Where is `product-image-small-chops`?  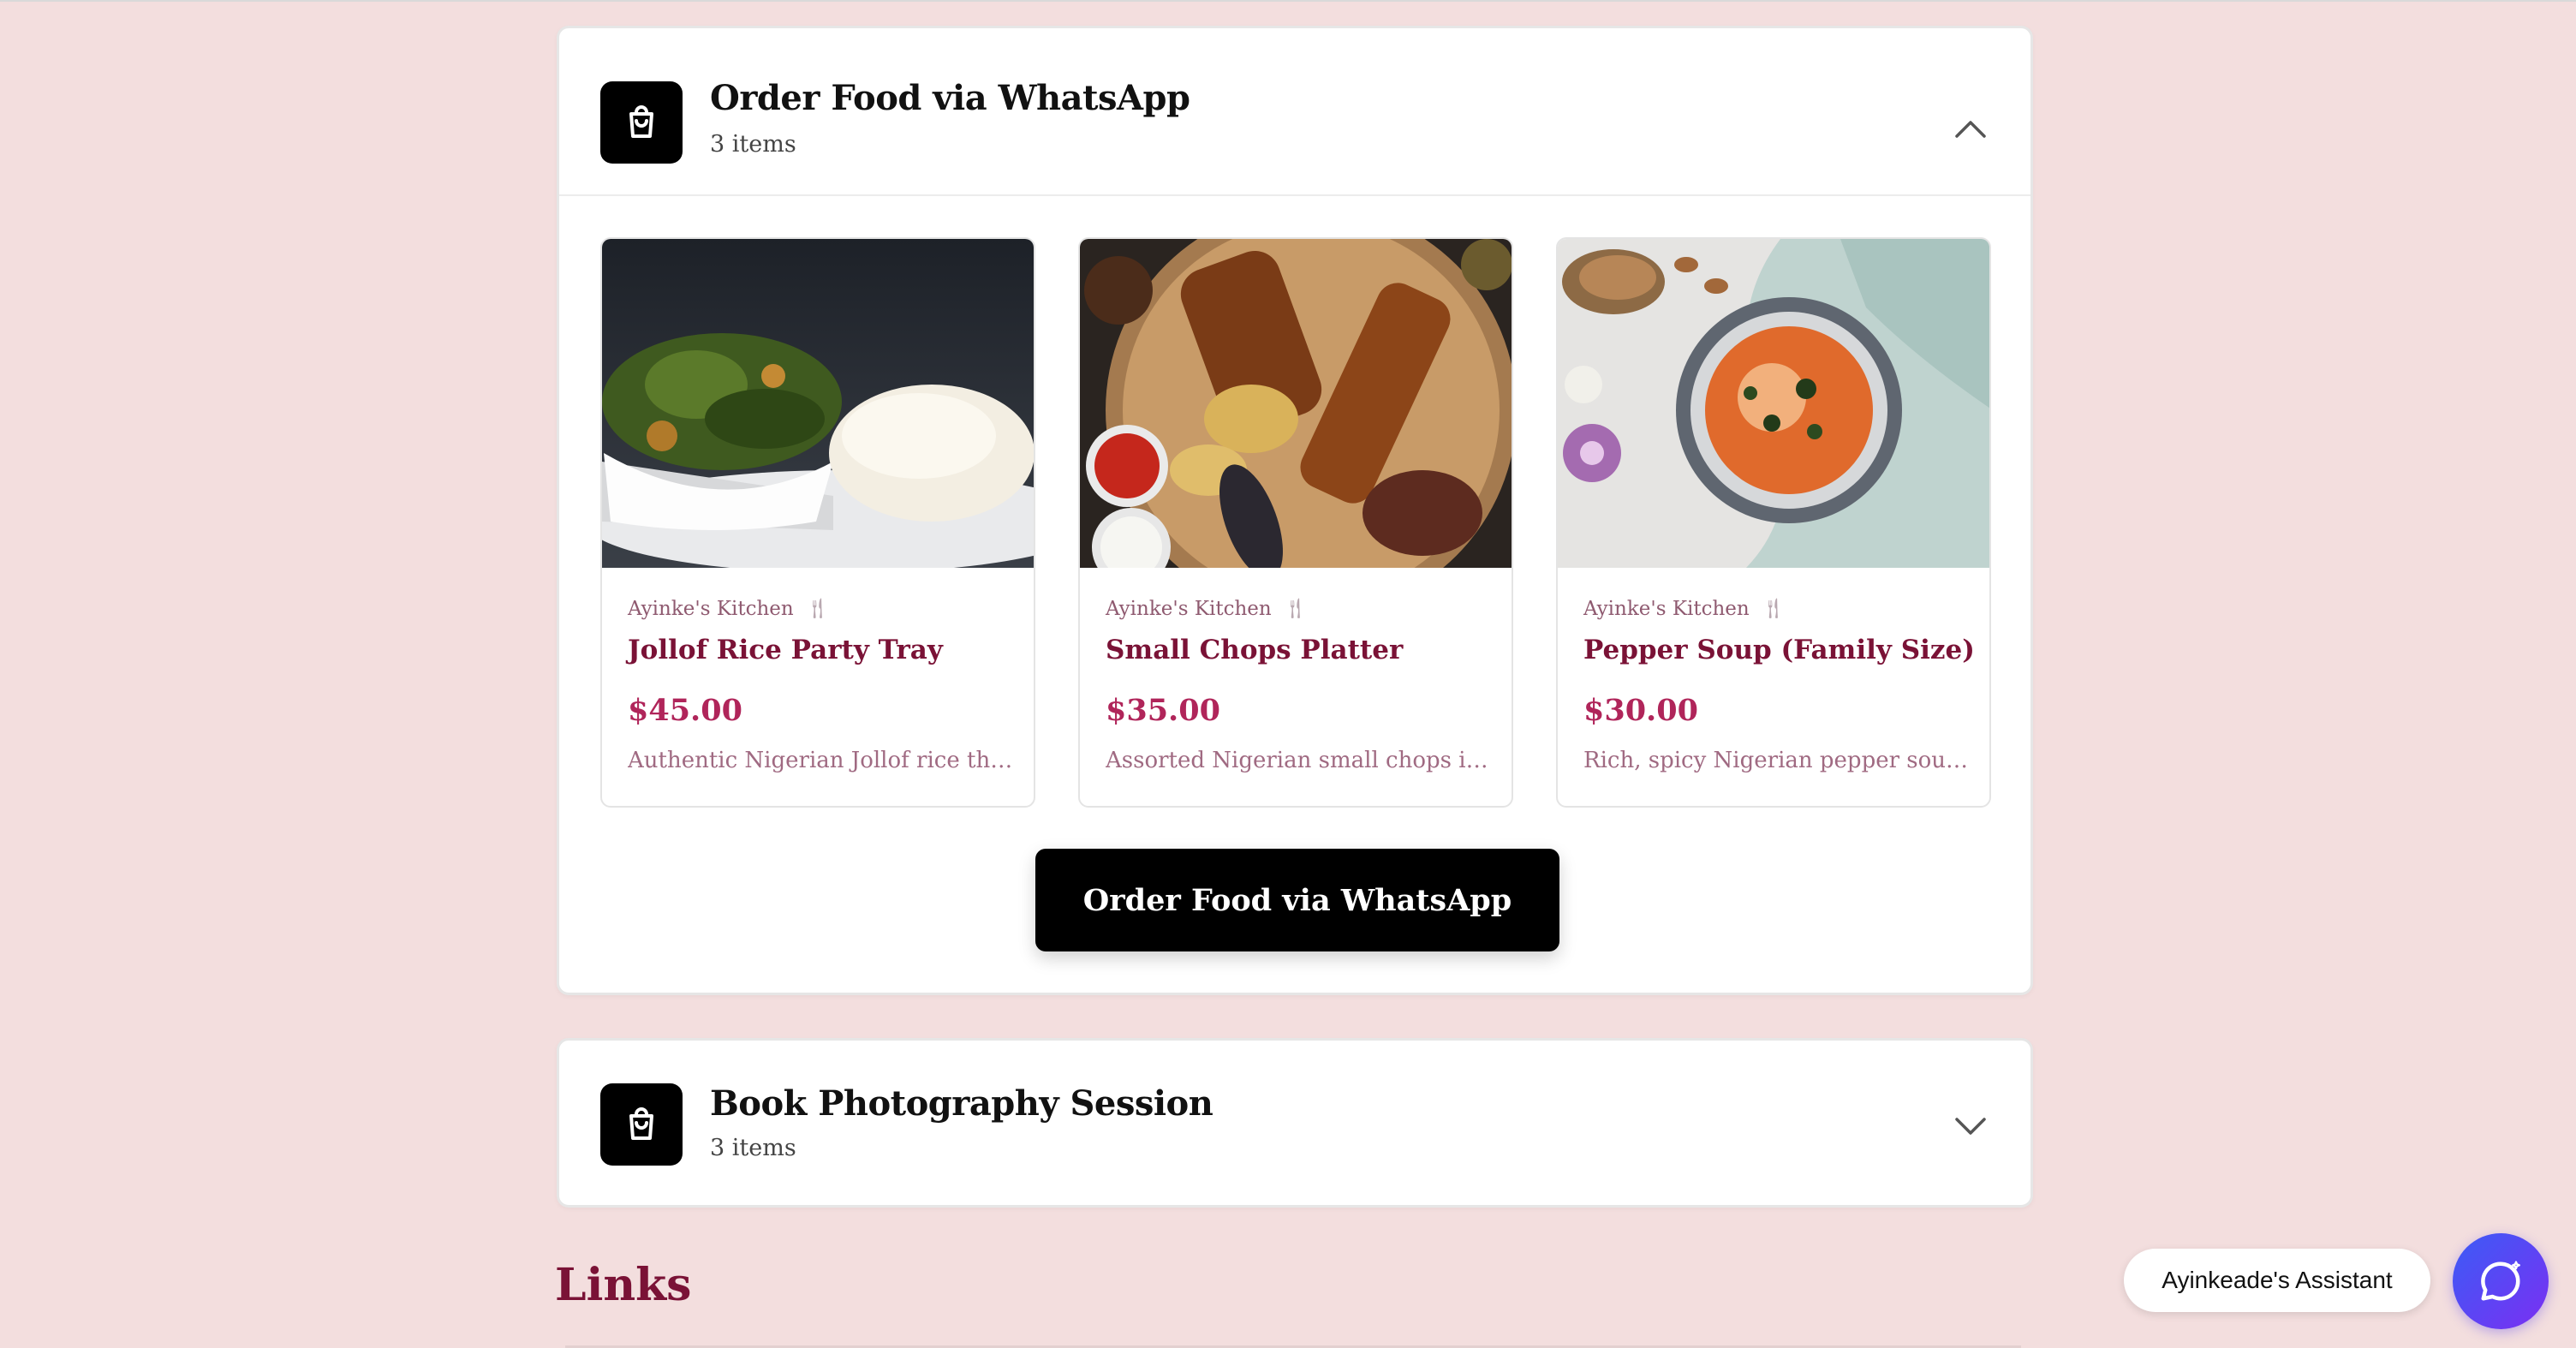 product-image-small-chops is located at coordinates (1296, 403).